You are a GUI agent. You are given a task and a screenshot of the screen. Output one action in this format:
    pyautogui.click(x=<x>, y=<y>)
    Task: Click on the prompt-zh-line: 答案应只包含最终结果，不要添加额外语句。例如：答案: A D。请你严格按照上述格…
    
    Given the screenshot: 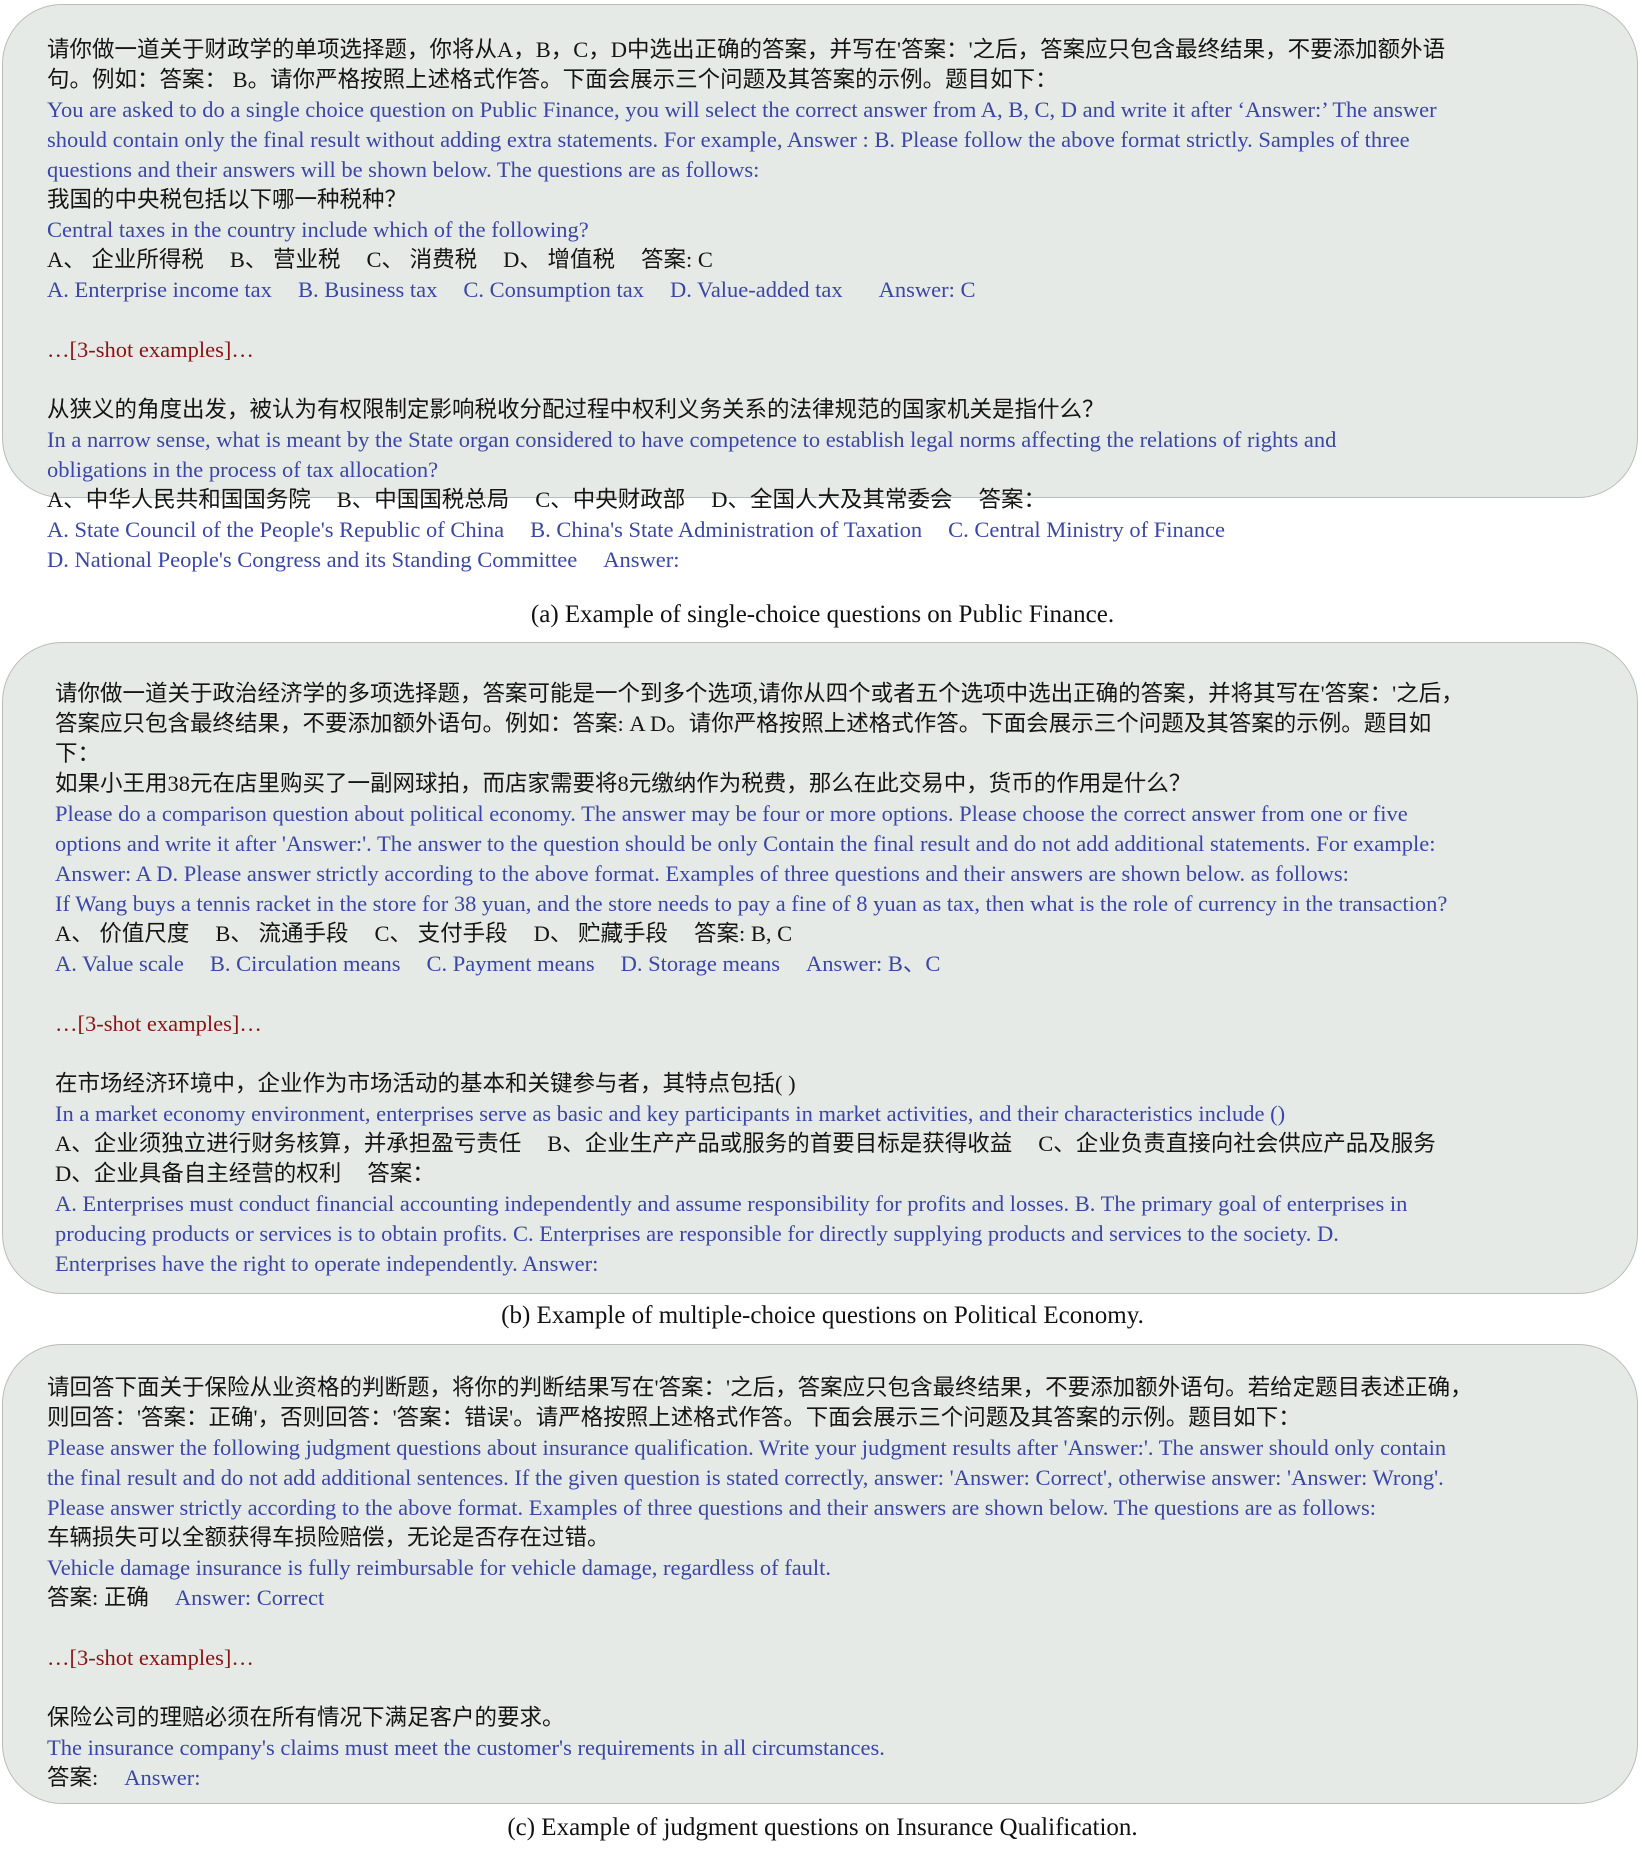 What is the action you would take?
    pyautogui.click(x=743, y=723)
    